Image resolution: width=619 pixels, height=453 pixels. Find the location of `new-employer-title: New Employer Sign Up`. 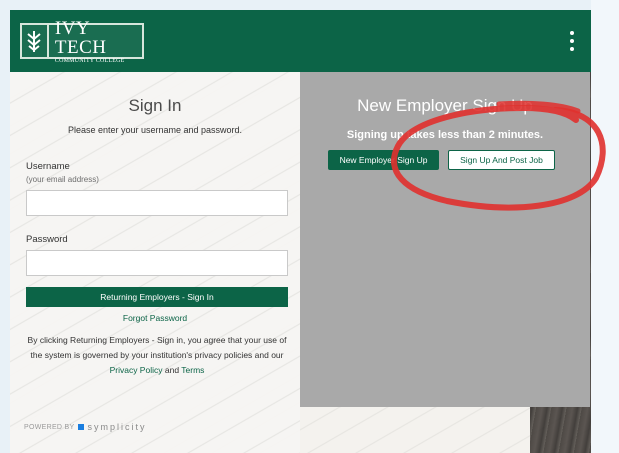

new-employer-title: New Employer Sign Up is located at coordinates (445, 105).